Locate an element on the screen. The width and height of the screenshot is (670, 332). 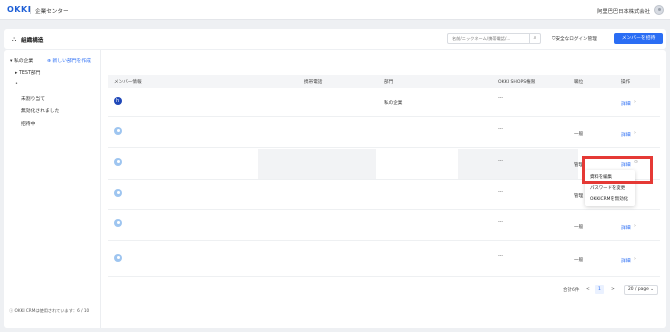
column-header-shops: OKKI SHOPS権限 is located at coordinates (517, 82).